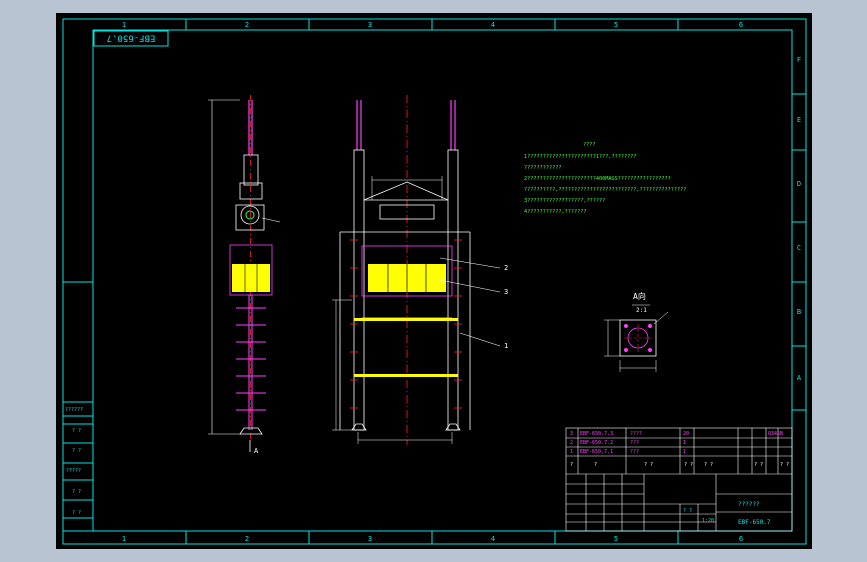 Image resolution: width=867 pixels, height=562 pixels. What do you see at coordinates (370, 539) in the screenshot?
I see `zone-number-bottom: 3` at bounding box center [370, 539].